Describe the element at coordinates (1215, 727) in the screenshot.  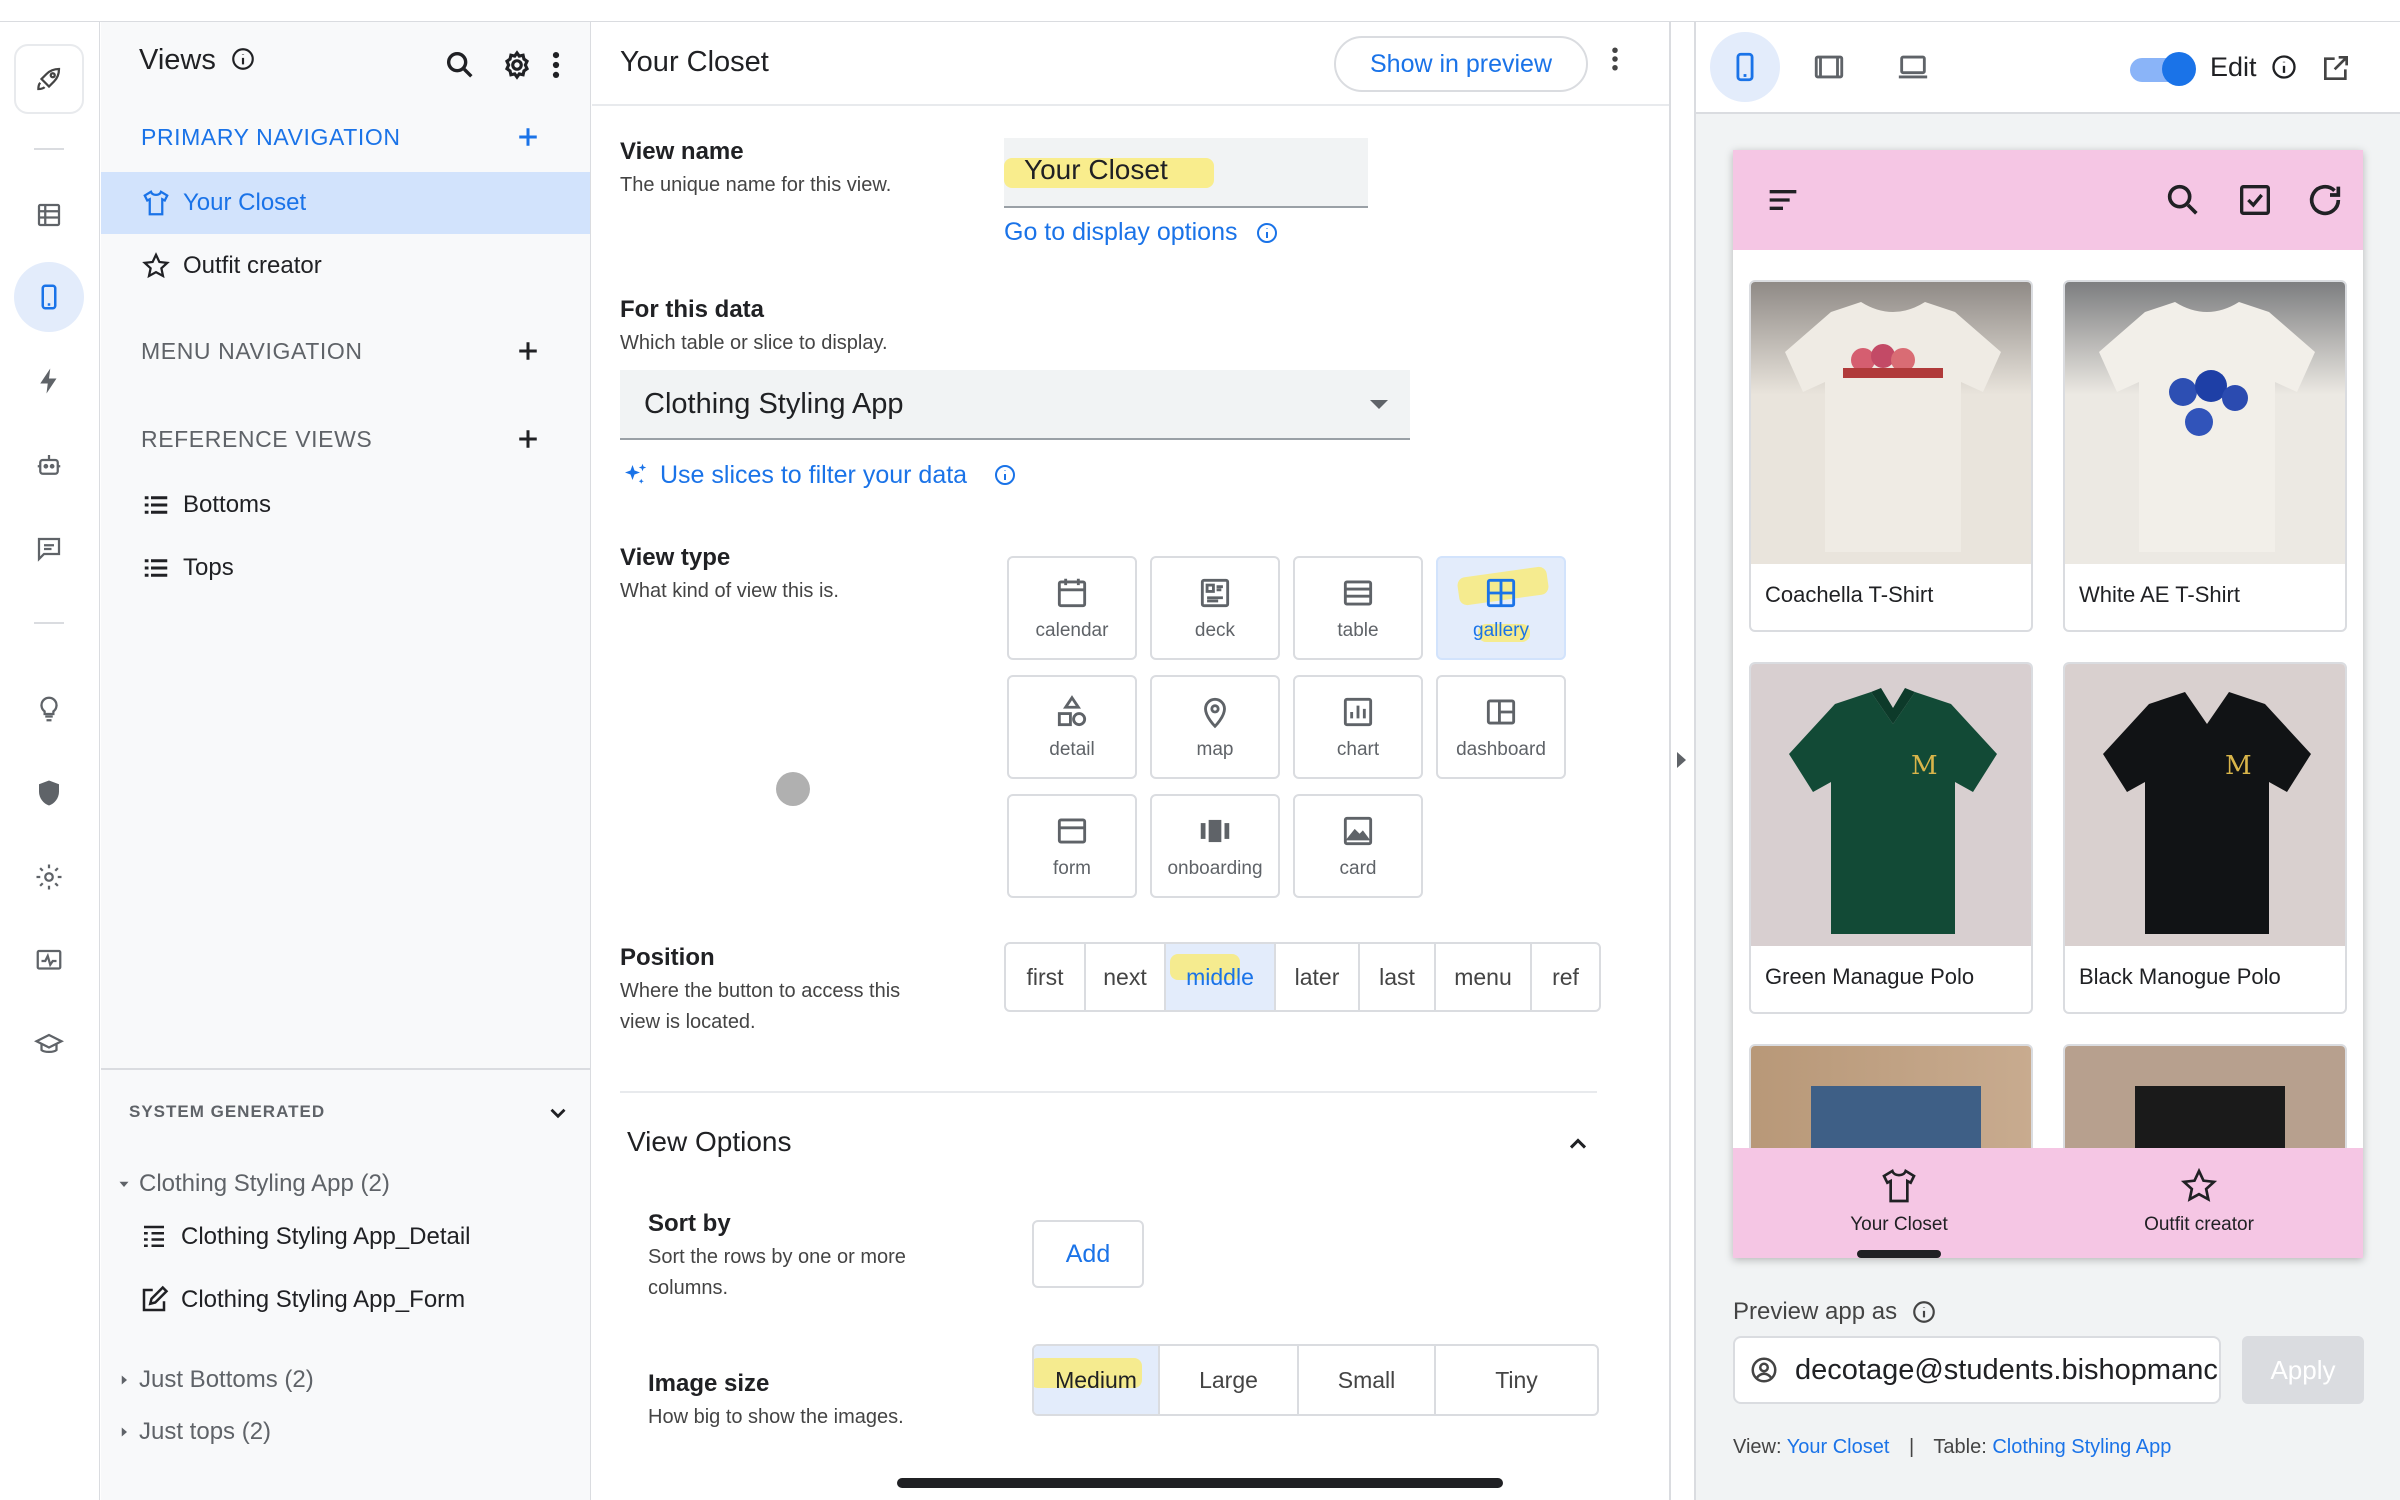
I see `view-type-map: map` at that location.